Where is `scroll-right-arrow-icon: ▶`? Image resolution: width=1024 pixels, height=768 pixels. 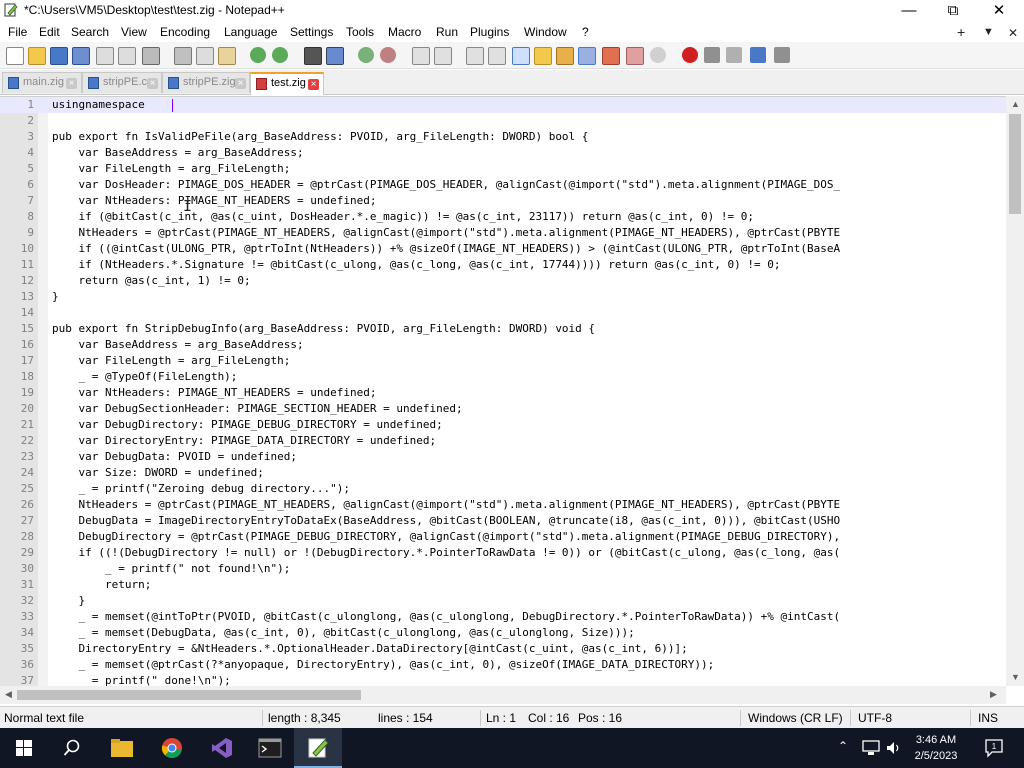 scroll-right-arrow-icon: ▶ is located at coordinates (993, 694).